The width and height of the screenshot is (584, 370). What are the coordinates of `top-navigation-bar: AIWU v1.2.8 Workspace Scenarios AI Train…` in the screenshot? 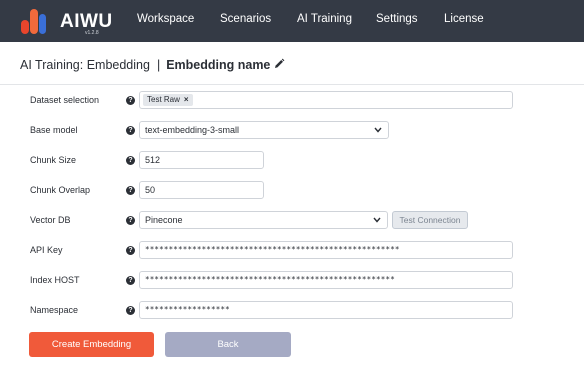 It's located at (292, 21).